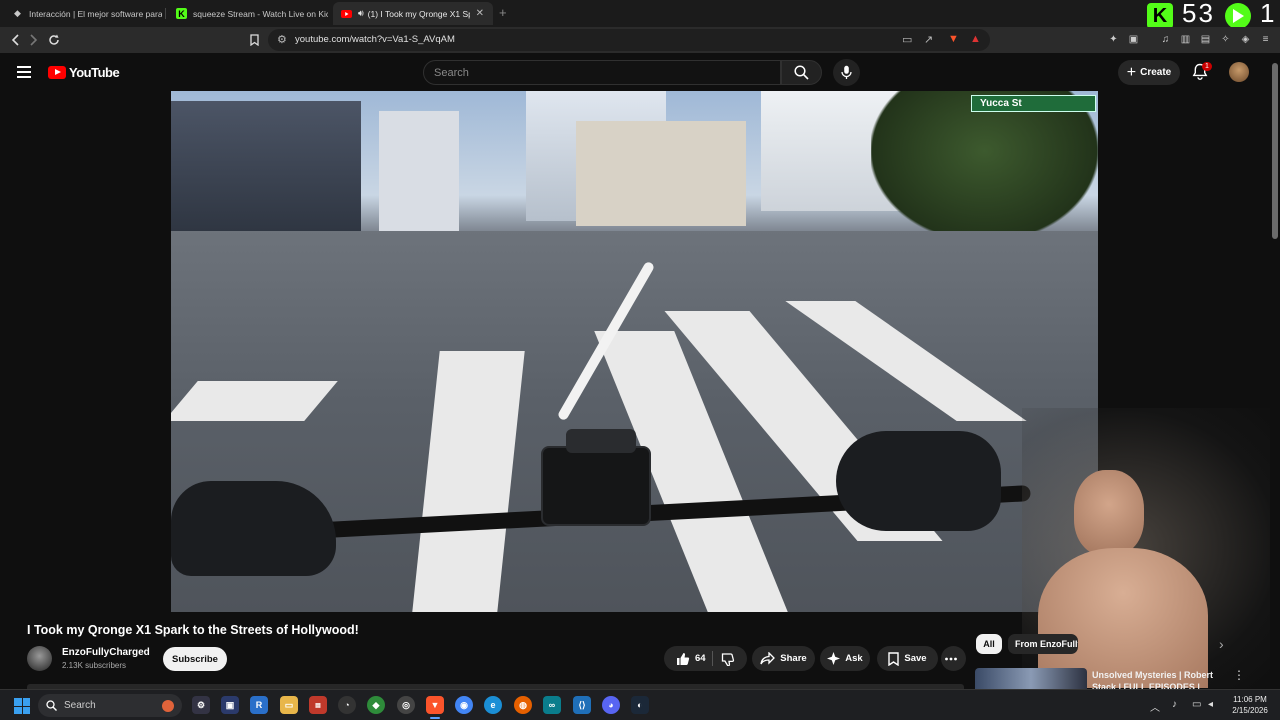  I want to click on page-scrollbar, so click(1275, 371).